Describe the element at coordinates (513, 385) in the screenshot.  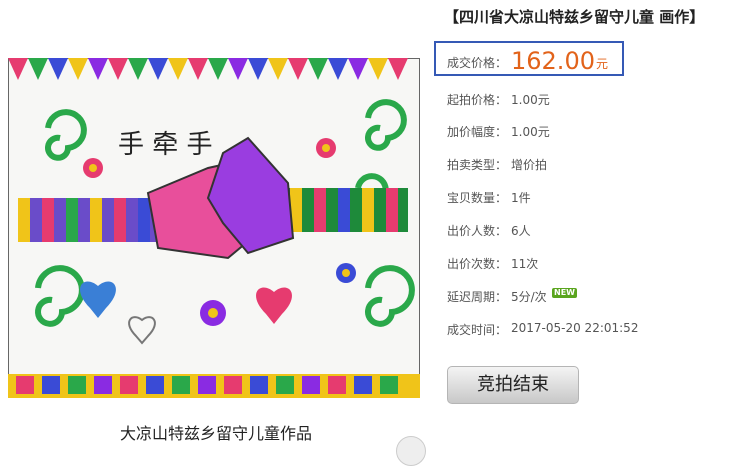
I see `auction-ended-button: 竞拍结束` at that location.